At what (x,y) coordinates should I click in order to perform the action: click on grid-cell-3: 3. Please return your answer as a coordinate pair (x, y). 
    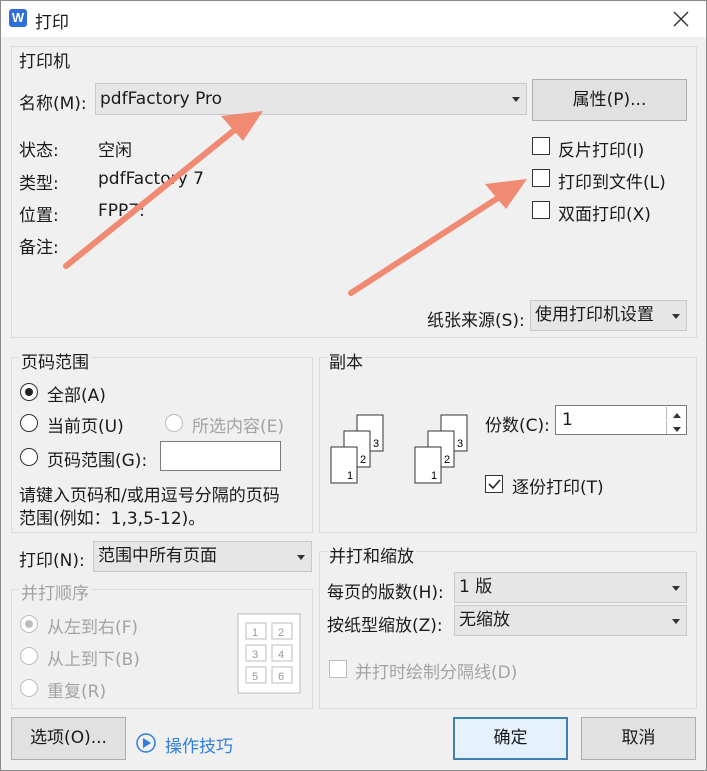
    Looking at the image, I should click on (255, 655).